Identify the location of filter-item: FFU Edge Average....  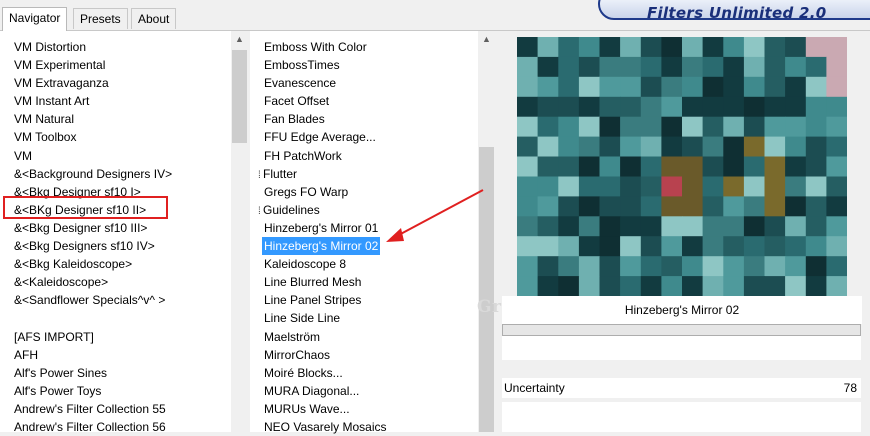
(318, 137).